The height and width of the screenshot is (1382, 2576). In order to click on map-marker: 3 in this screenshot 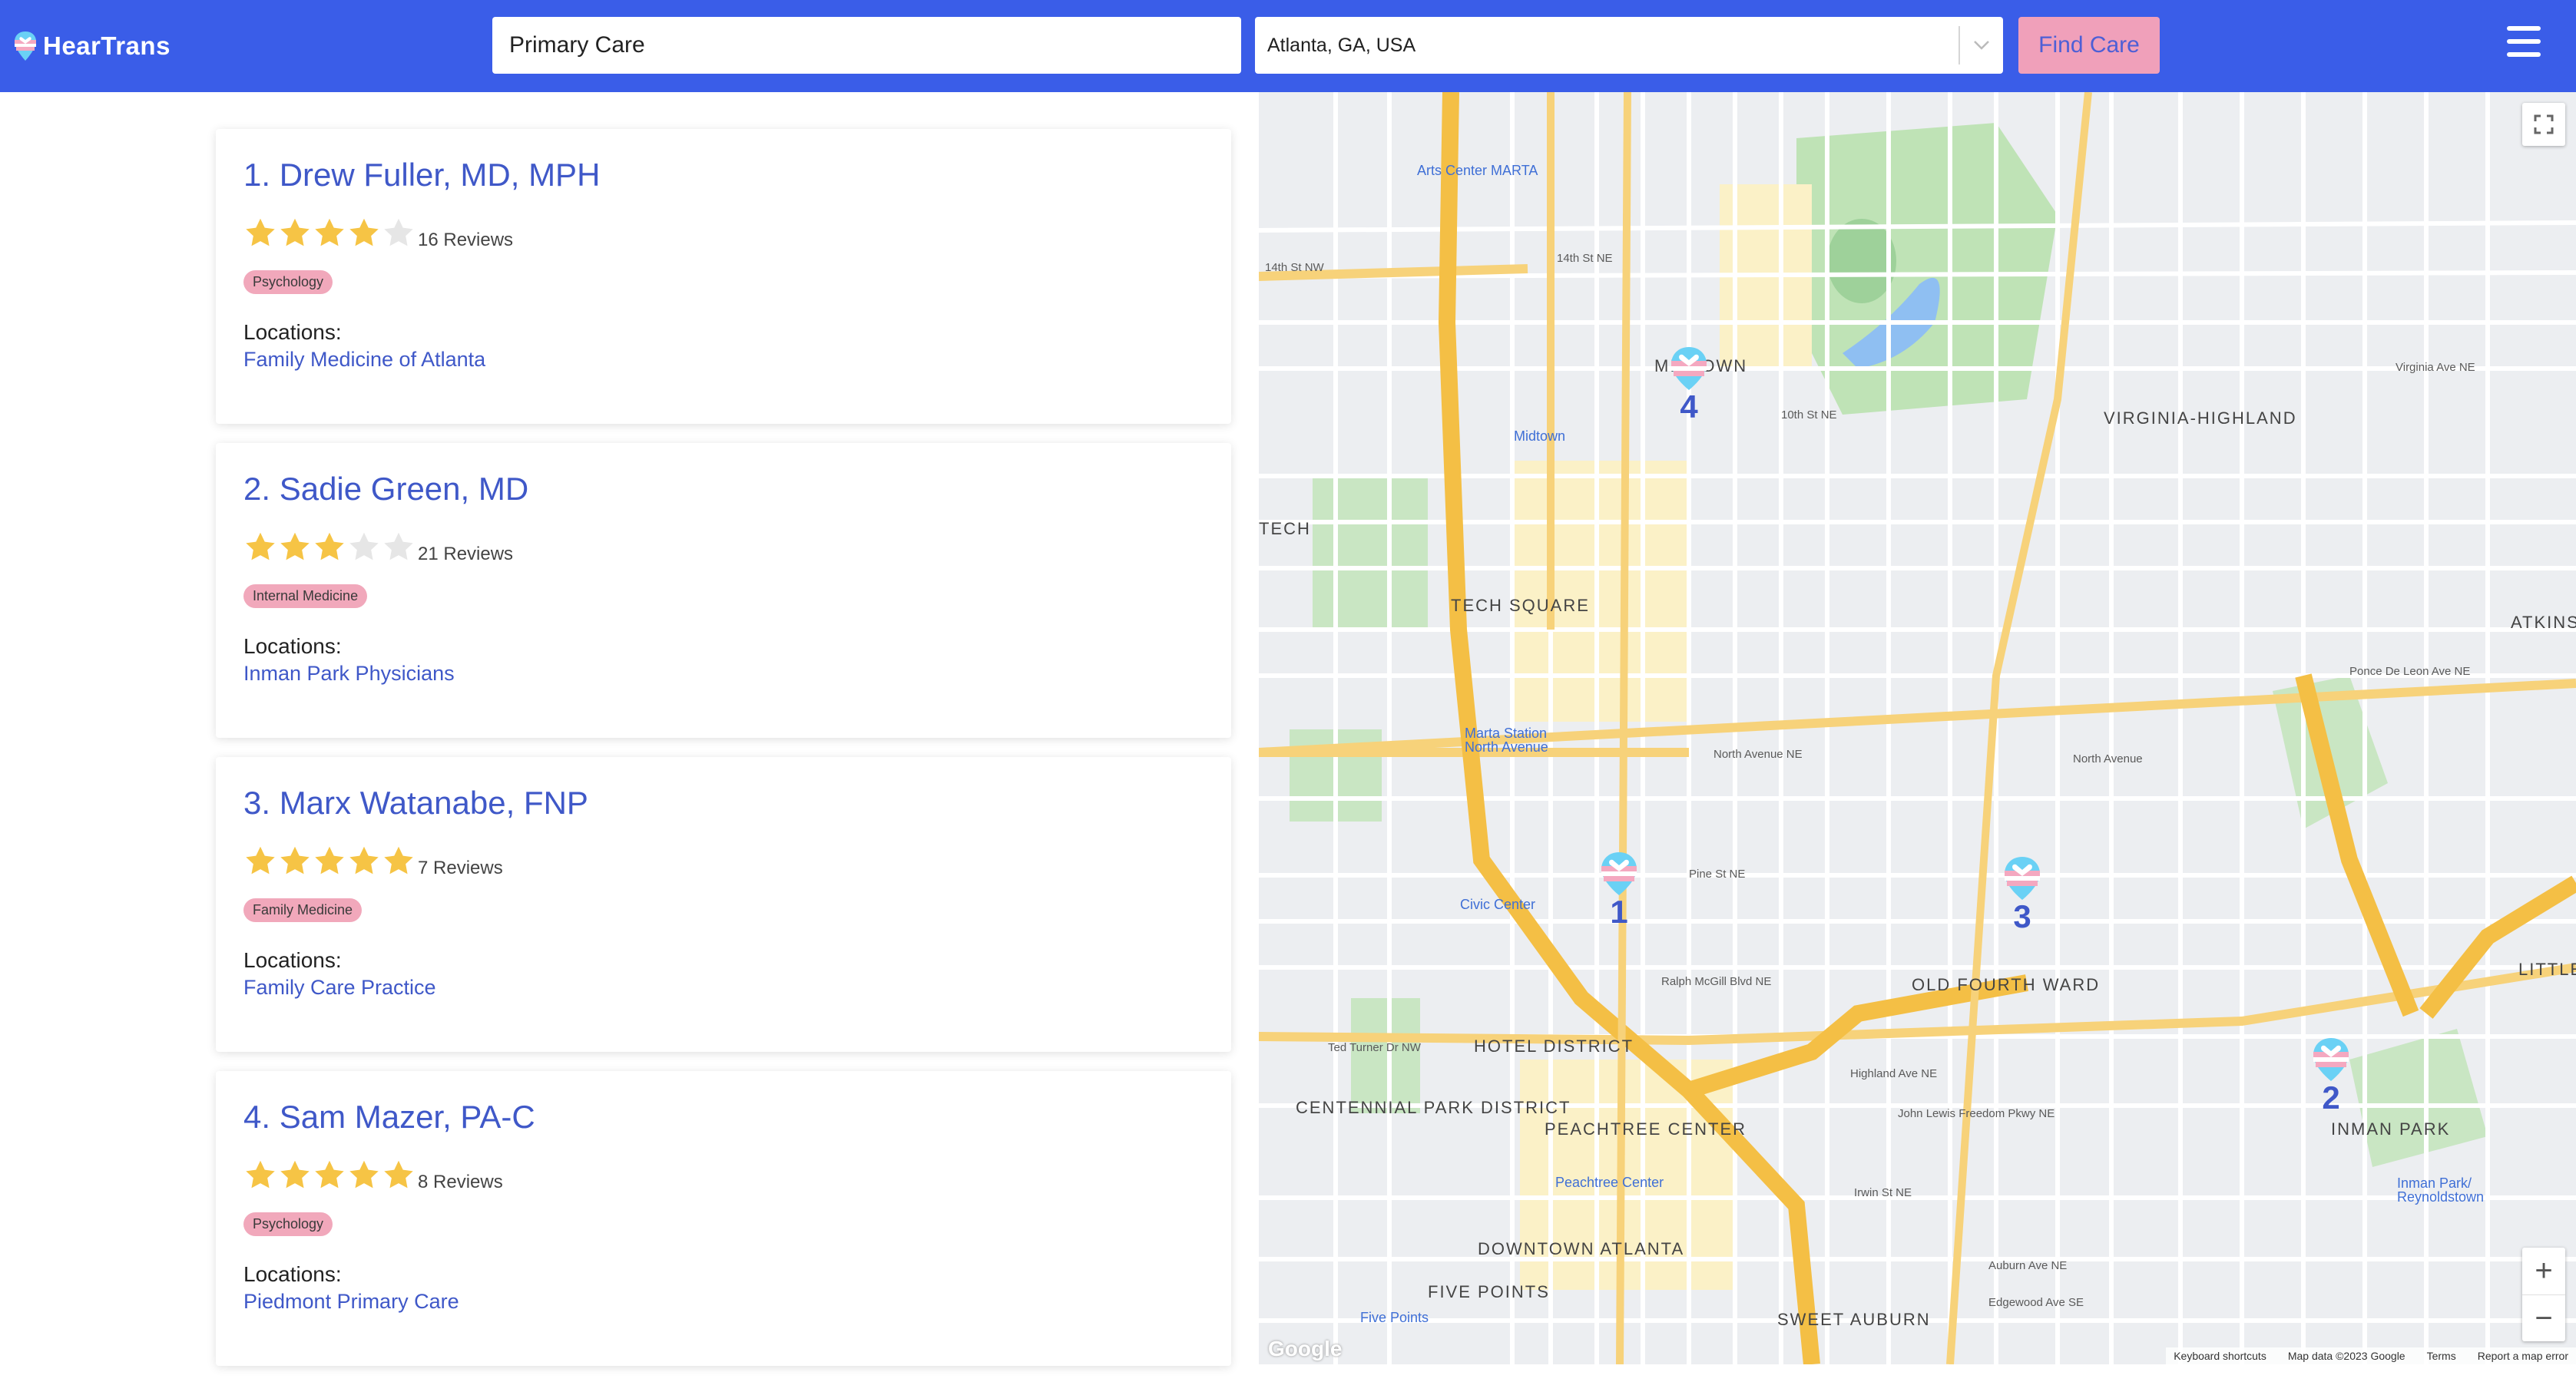, I will do `click(2022, 897)`.